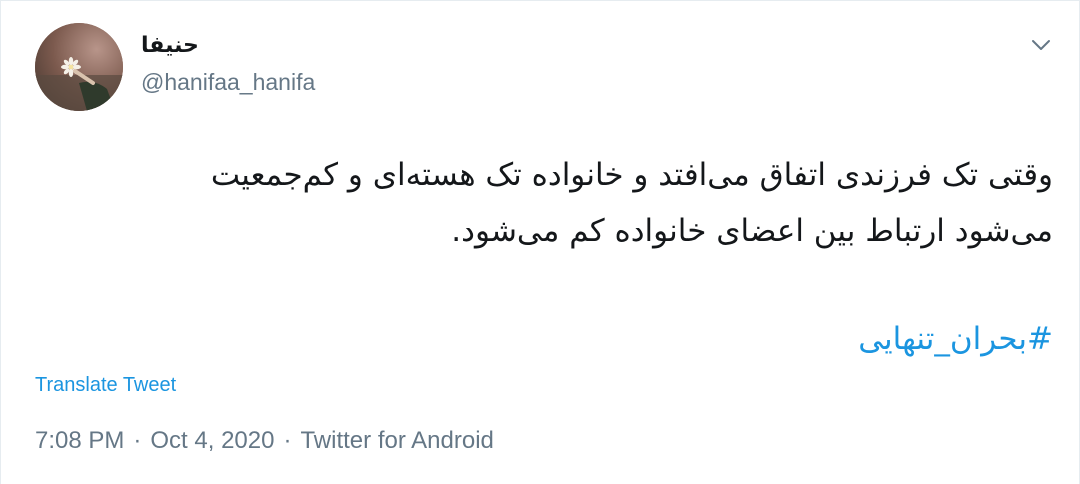 The width and height of the screenshot is (1080, 484). Describe the element at coordinates (396, 440) in the screenshot. I see `tweet-source: Twitter for Android` at that location.